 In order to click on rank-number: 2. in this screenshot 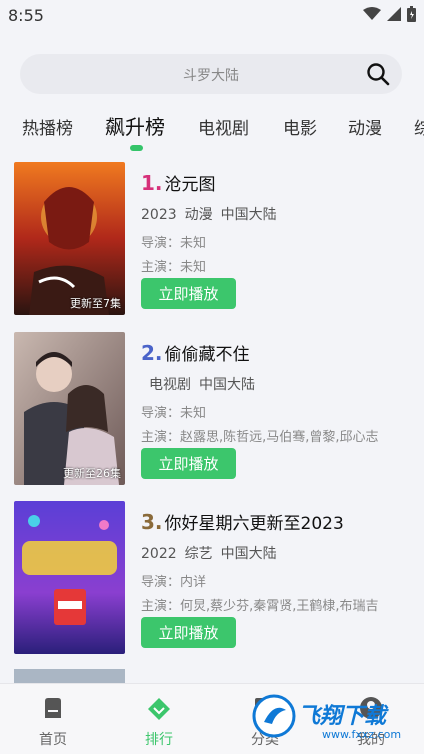, I will do `click(152, 353)`.